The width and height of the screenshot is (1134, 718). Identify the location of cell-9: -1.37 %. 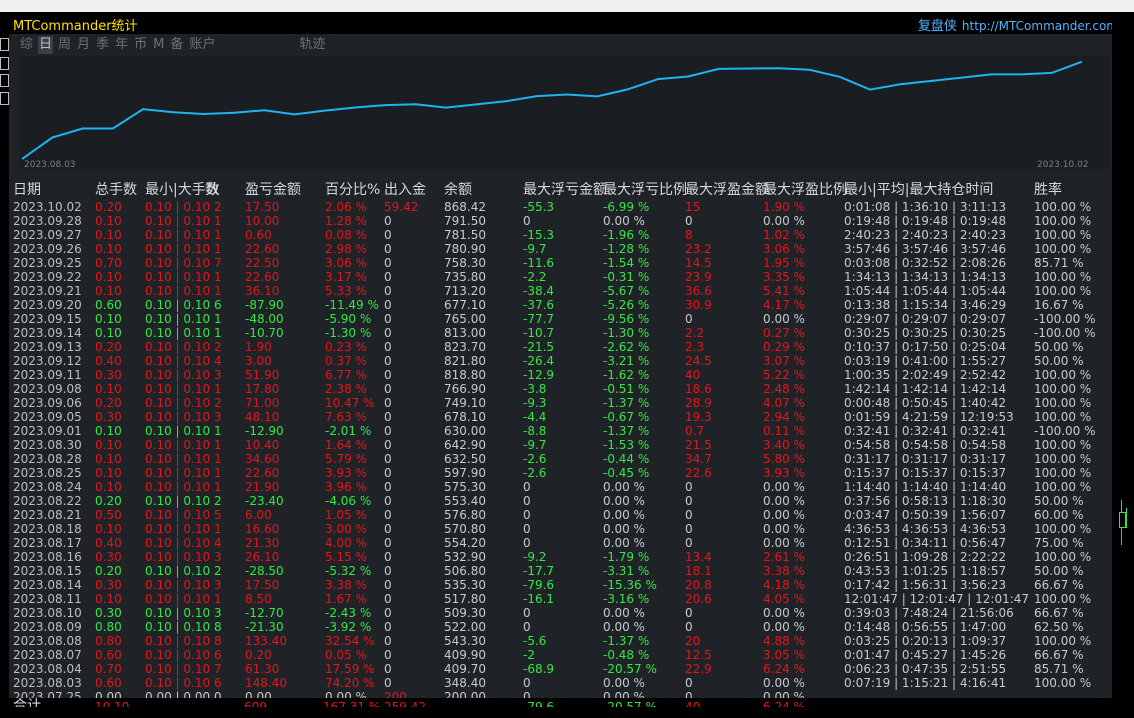
(626, 641).